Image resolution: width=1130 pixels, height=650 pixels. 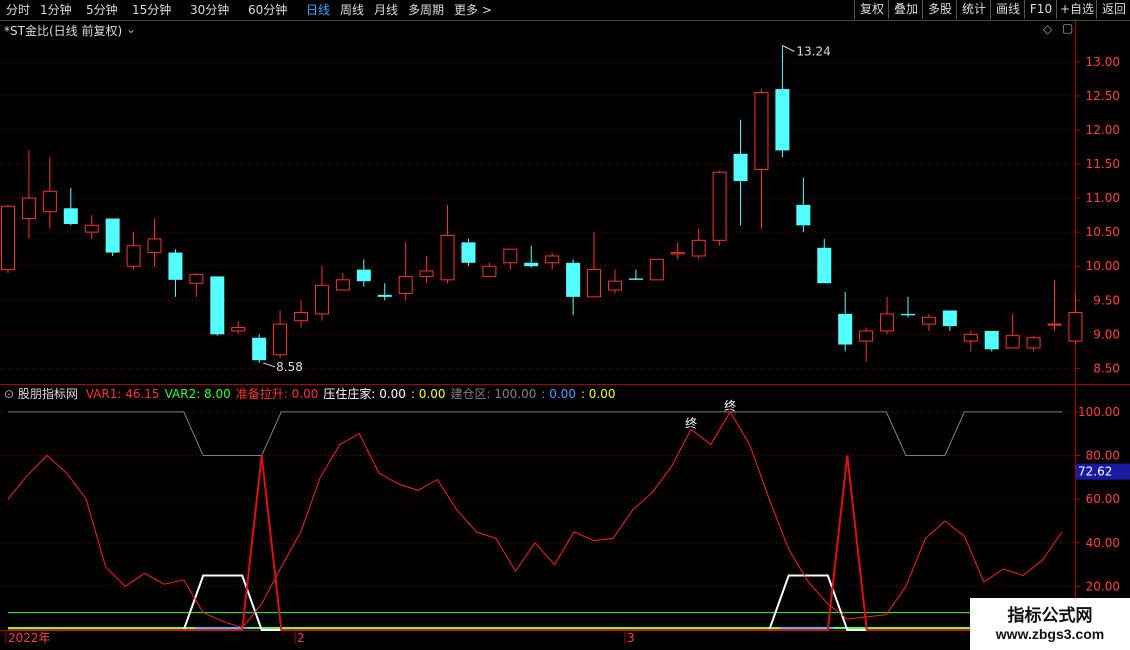 What do you see at coordinates (301, 638) in the screenshot?
I see `time-tick-label: 2` at bounding box center [301, 638].